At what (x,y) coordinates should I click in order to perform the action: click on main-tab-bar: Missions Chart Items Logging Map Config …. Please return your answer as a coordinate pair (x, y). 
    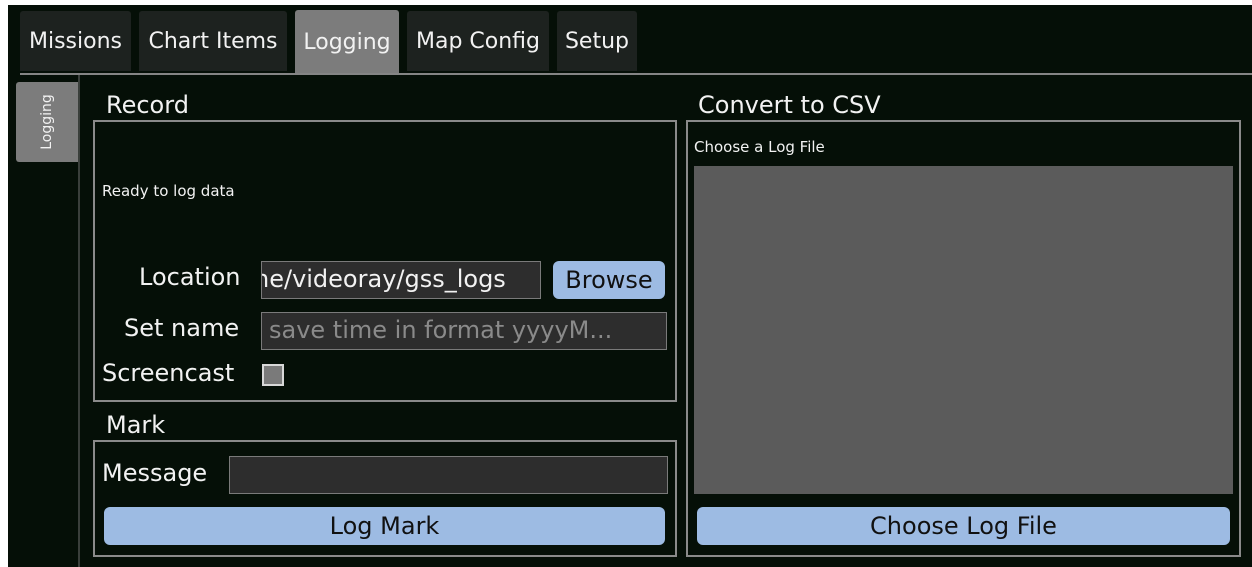
    Looking at the image, I should click on (630, 40).